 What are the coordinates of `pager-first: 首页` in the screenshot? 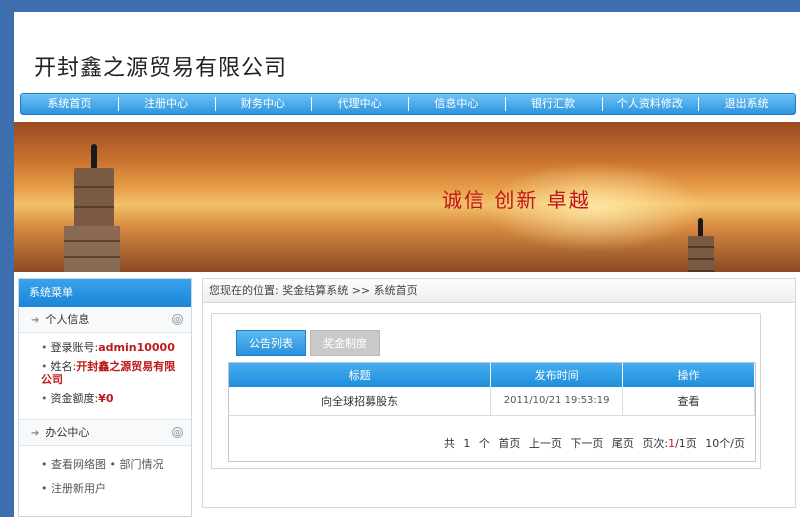 It's located at (509, 443).